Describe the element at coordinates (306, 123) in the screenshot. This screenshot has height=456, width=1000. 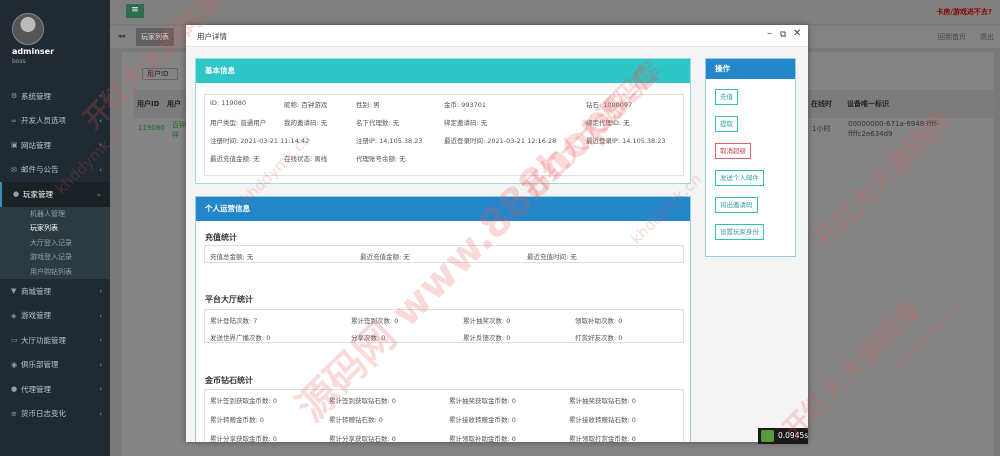
I see `field-my-invite: 我的邀请码: 无` at that location.